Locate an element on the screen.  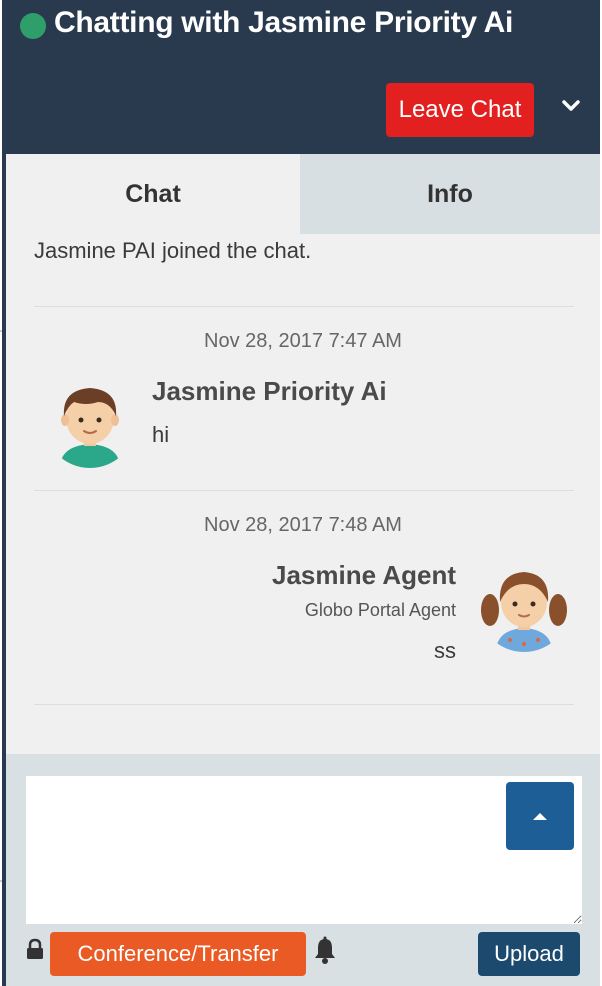
sender-name: Jasmine Priority Ai is located at coordinates (269, 391).